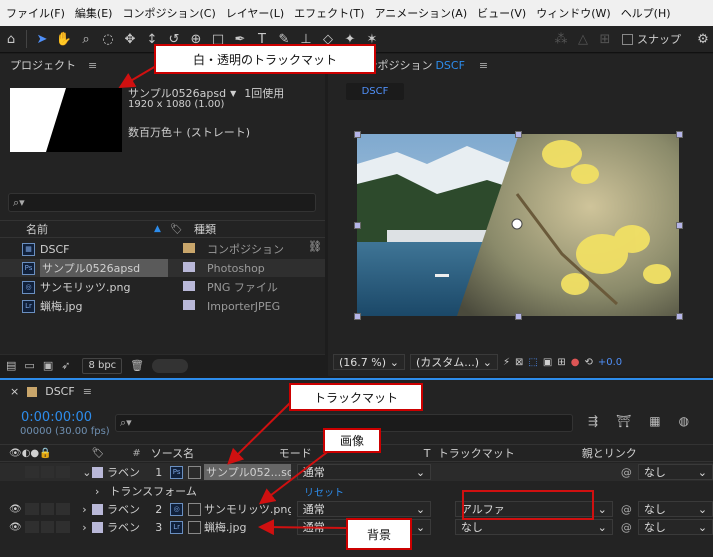 The width and height of the screenshot is (713, 557). What do you see at coordinates (356, 397) in the screenshot?
I see `callout-trackmatte: トラックマット` at bounding box center [356, 397].